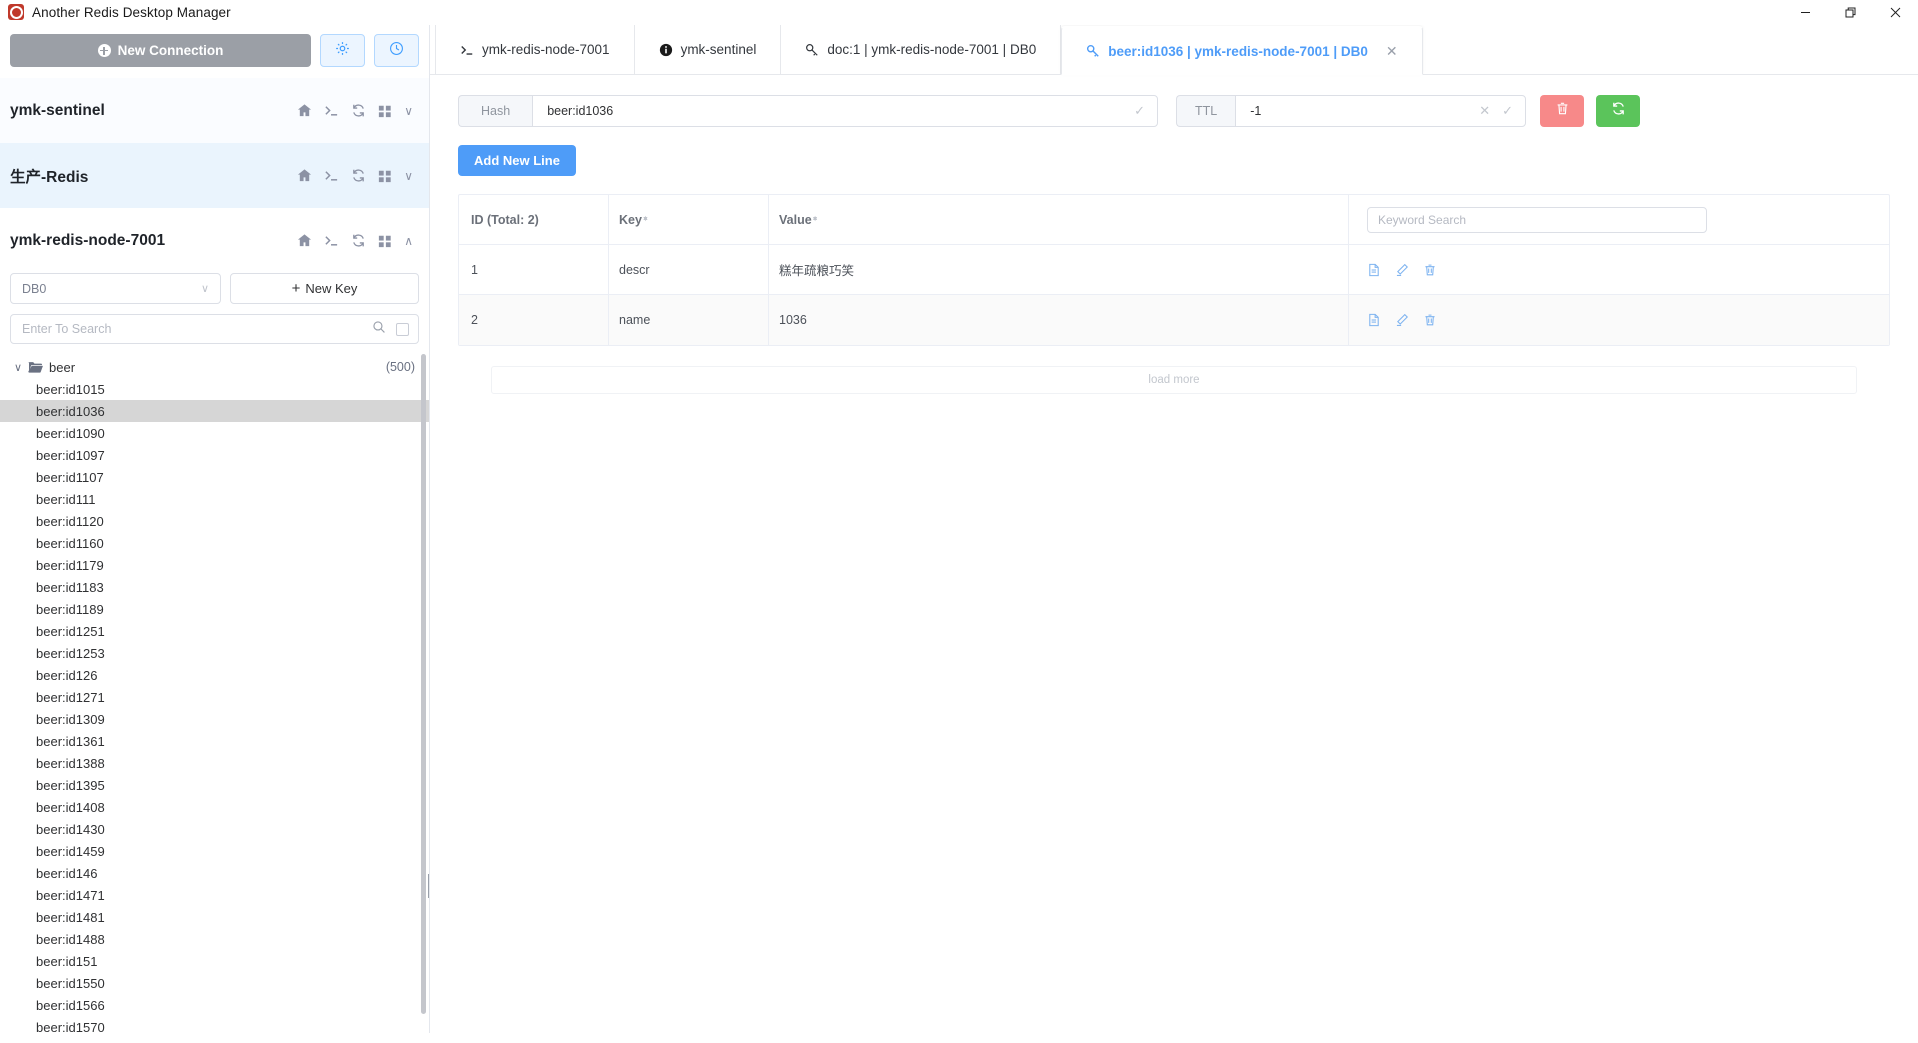  I want to click on load-more-button: load more, so click(1174, 380).